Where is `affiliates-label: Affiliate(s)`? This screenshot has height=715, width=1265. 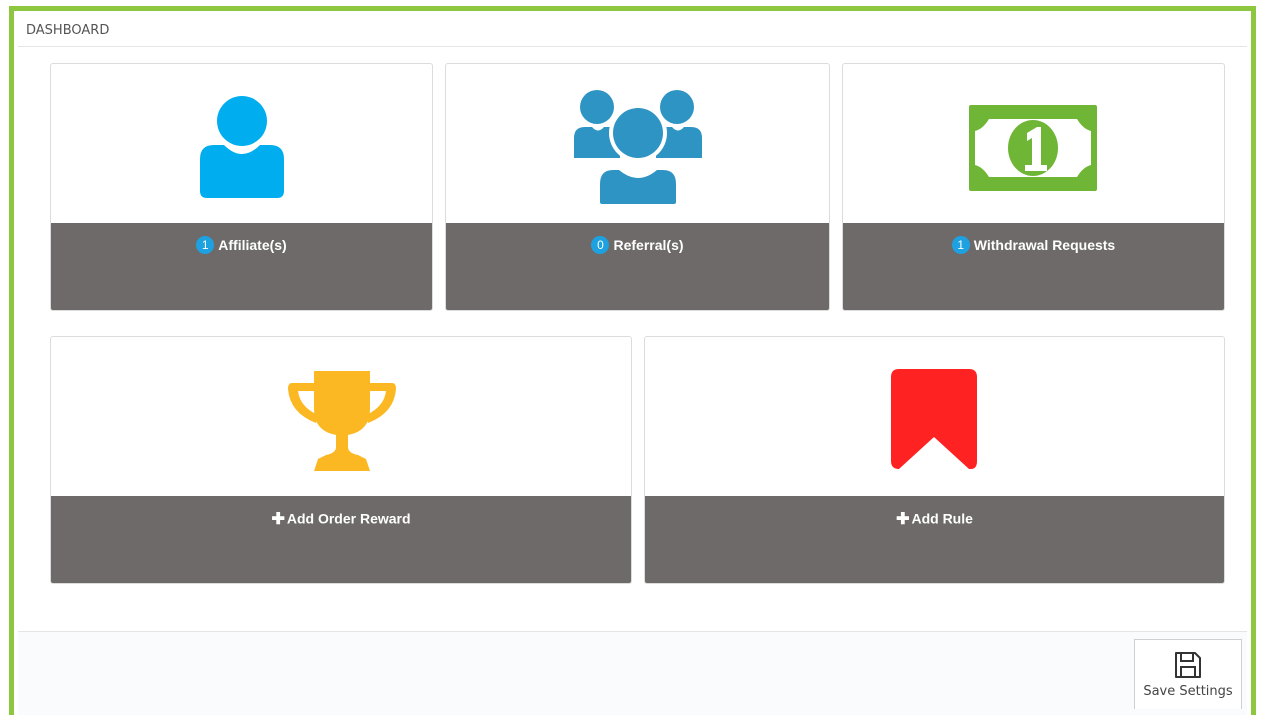
affiliates-label: Affiliate(s) is located at coordinates (252, 245).